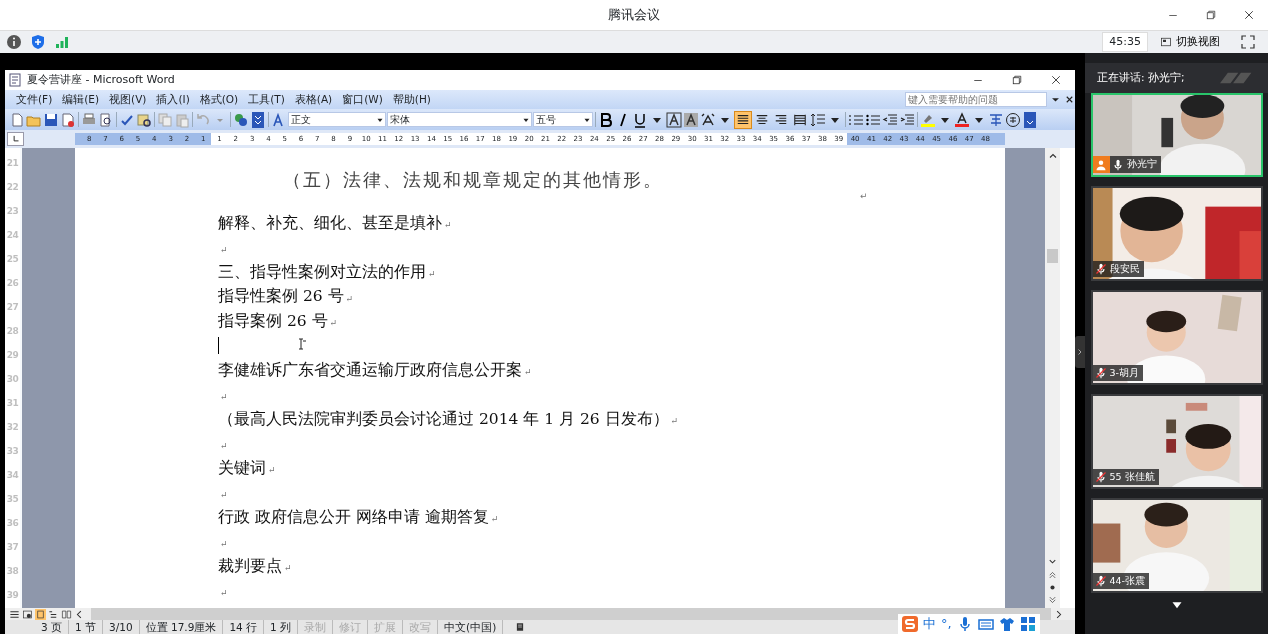 This screenshot has width=1268, height=634. What do you see at coordinates (219, 99) in the screenshot?
I see `menu-item: 格式(O)` at bounding box center [219, 99].